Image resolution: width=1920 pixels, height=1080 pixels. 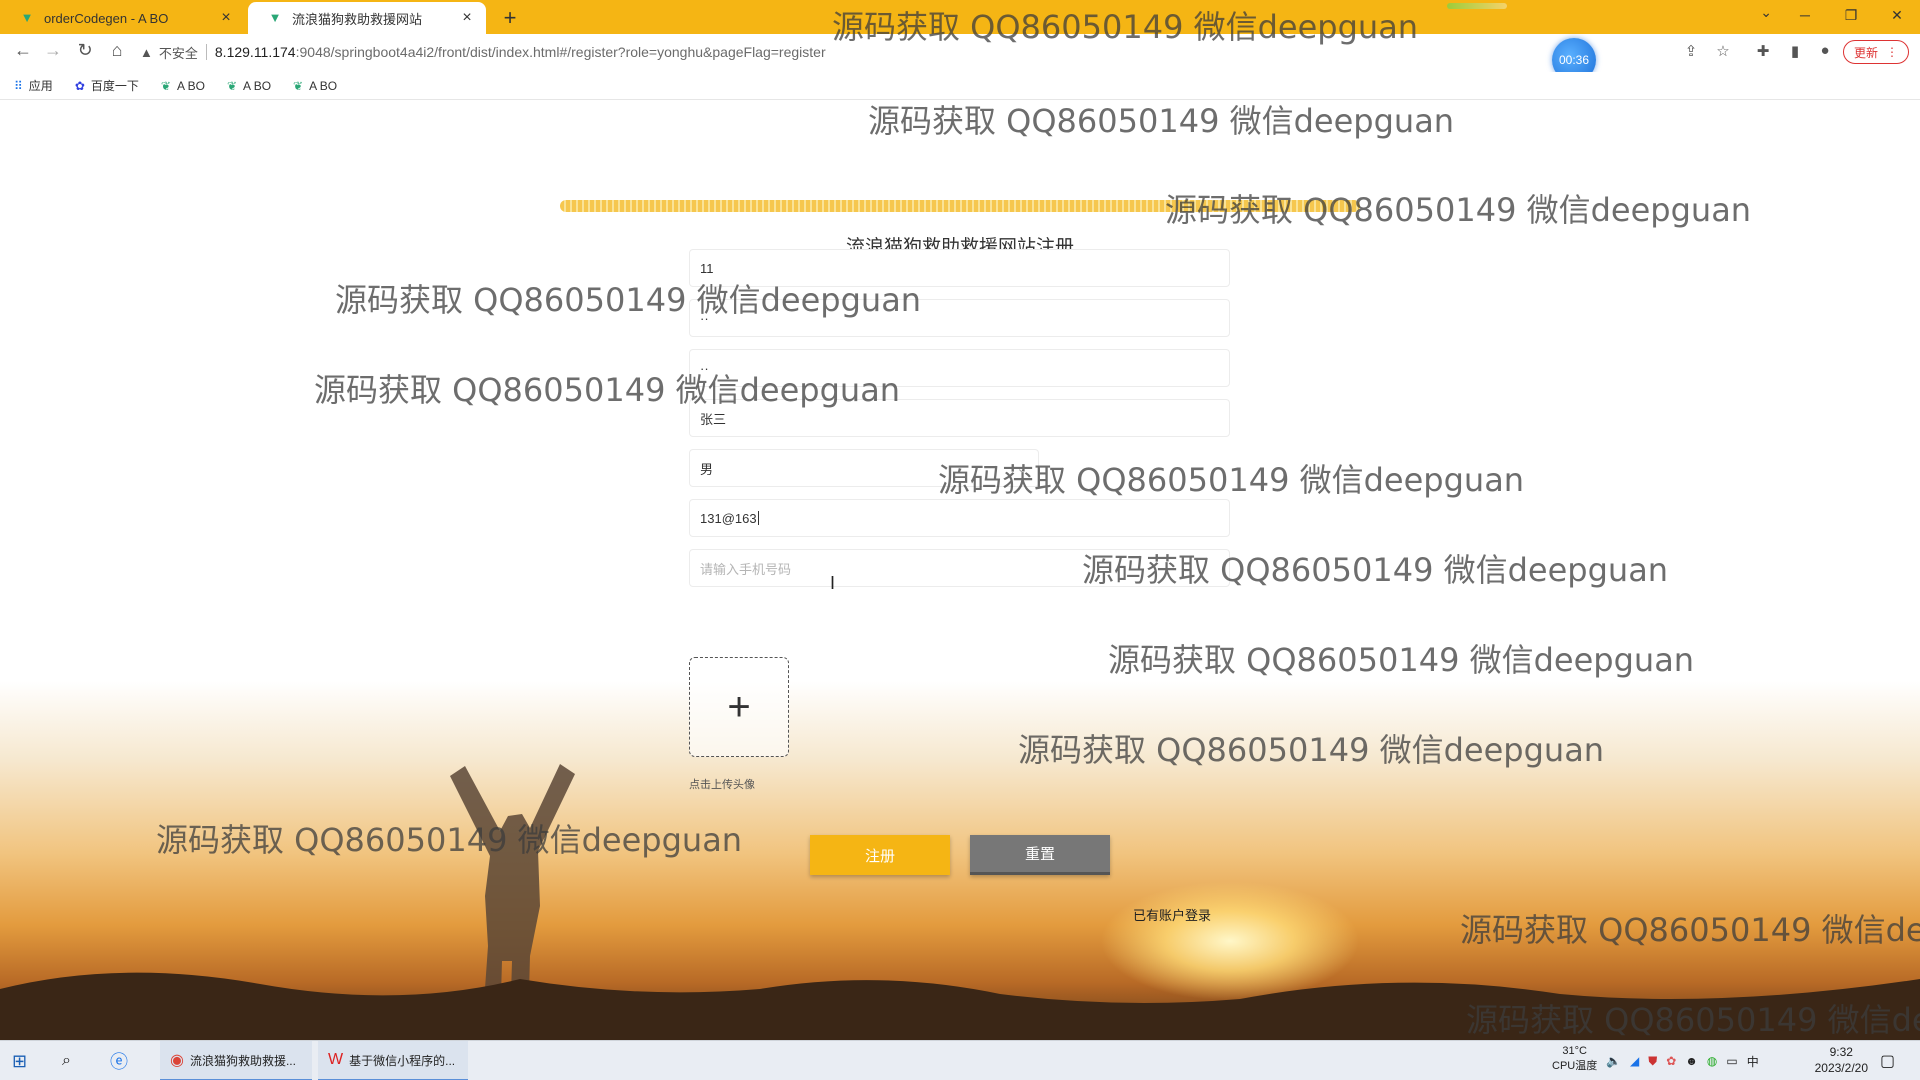 What do you see at coordinates (1634, 1061) in the screenshot?
I see `network-icon: ◢` at bounding box center [1634, 1061].